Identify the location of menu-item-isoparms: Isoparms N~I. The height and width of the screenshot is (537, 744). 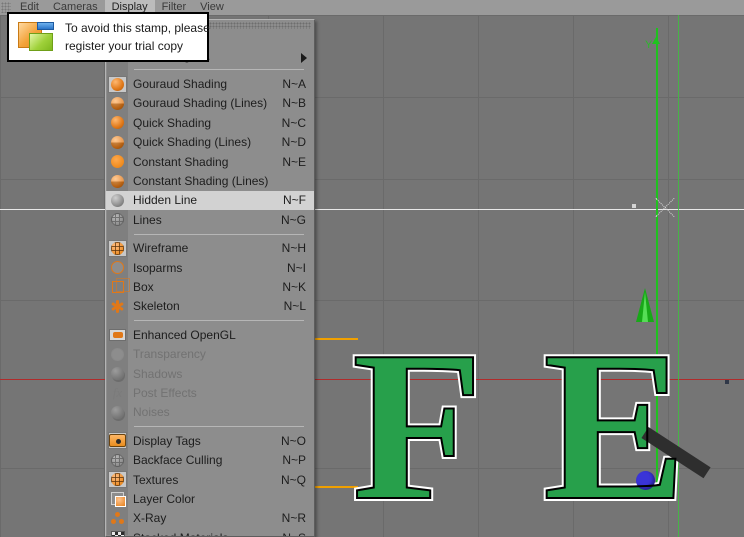
(210, 267).